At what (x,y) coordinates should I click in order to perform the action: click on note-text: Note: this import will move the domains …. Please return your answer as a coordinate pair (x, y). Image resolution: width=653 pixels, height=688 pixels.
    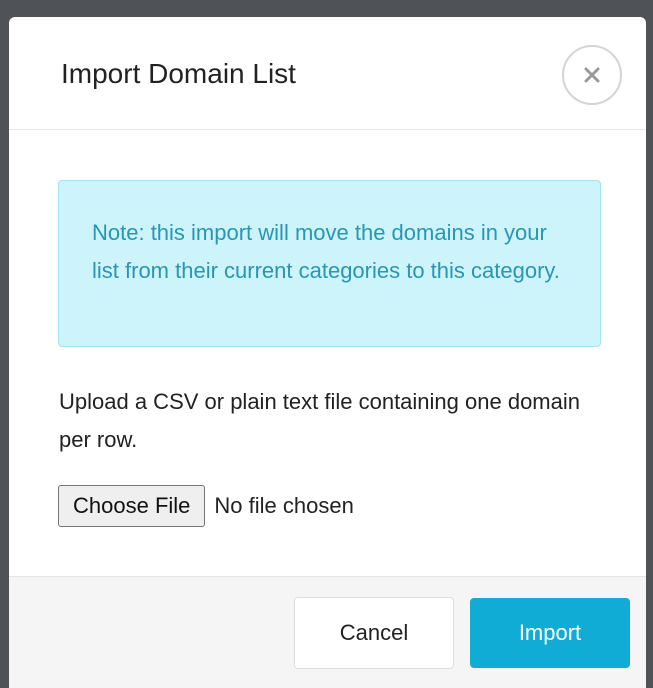
    Looking at the image, I should click on (326, 251).